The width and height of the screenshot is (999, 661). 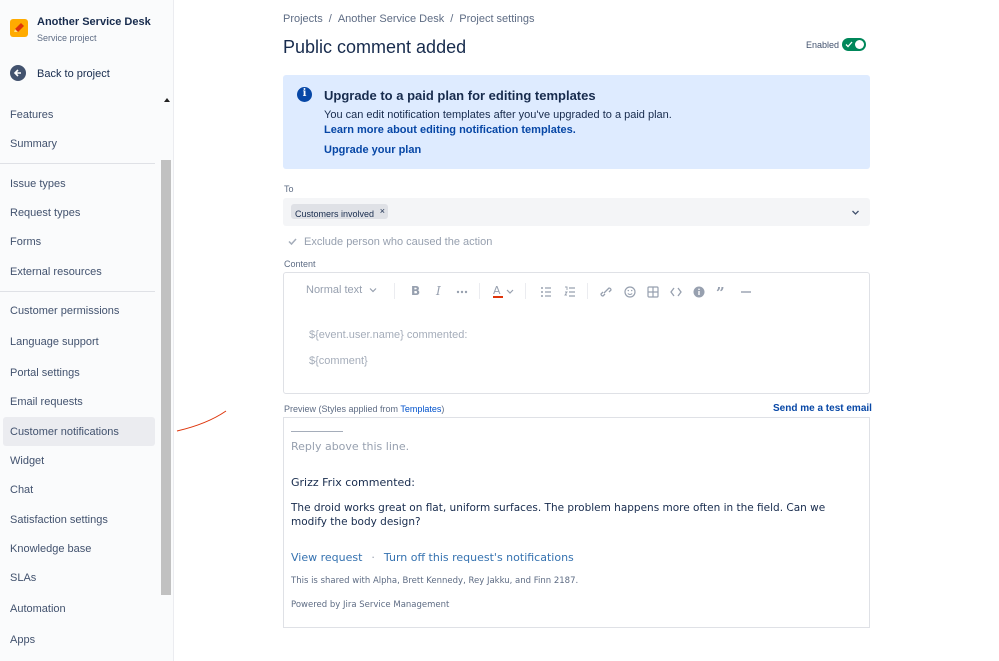 What do you see at coordinates (64, 311) in the screenshot?
I see `sidebar-item-label: Customer permissions` at bounding box center [64, 311].